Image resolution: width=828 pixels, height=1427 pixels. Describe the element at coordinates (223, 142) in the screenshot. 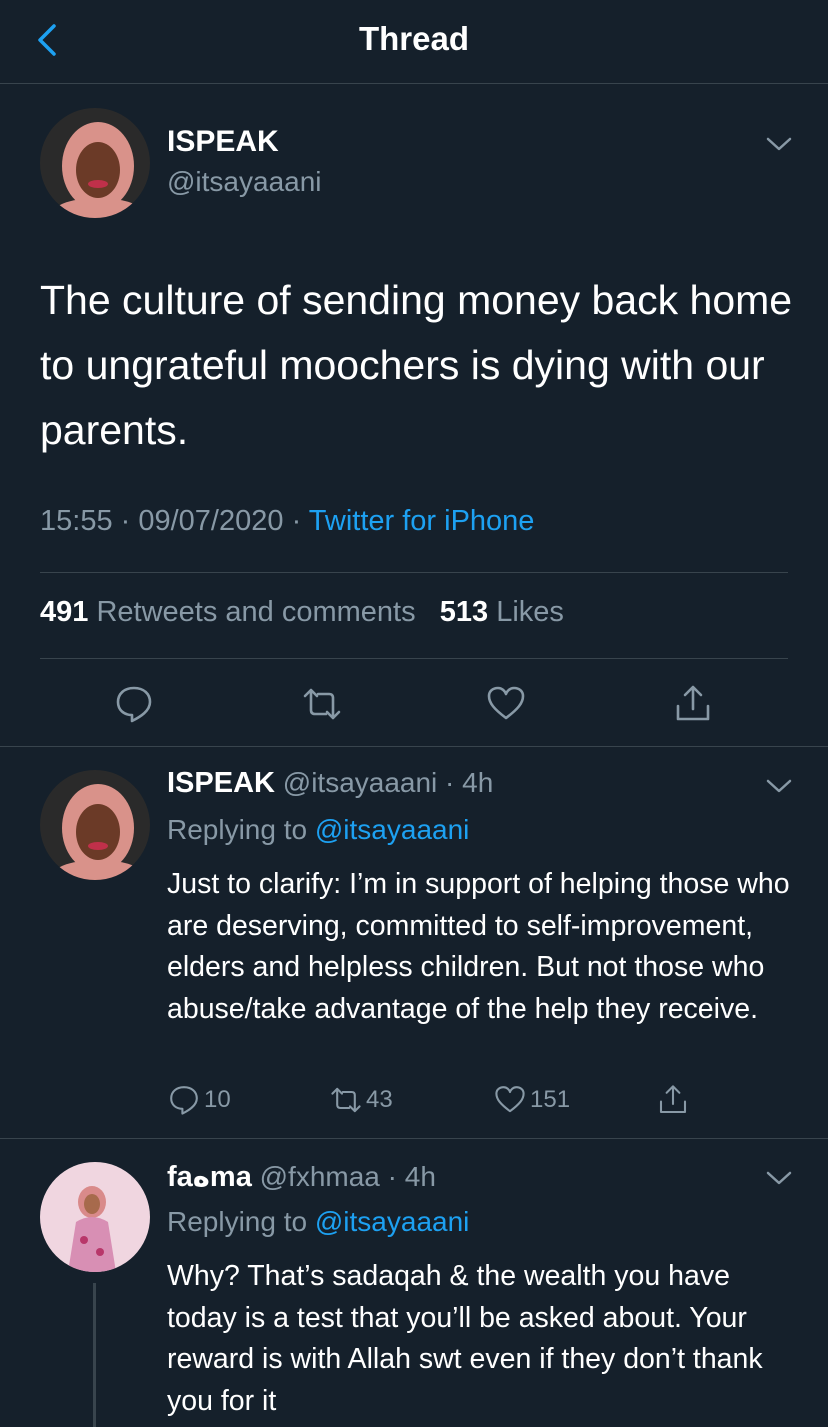

I see `author-name: ISPEAK` at that location.